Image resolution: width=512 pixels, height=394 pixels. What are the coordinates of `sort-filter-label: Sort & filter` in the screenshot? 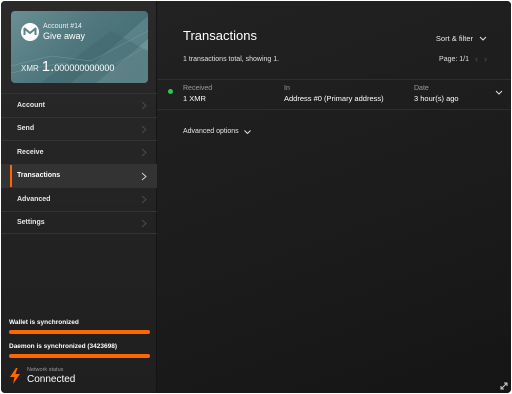 It's located at (454, 38).